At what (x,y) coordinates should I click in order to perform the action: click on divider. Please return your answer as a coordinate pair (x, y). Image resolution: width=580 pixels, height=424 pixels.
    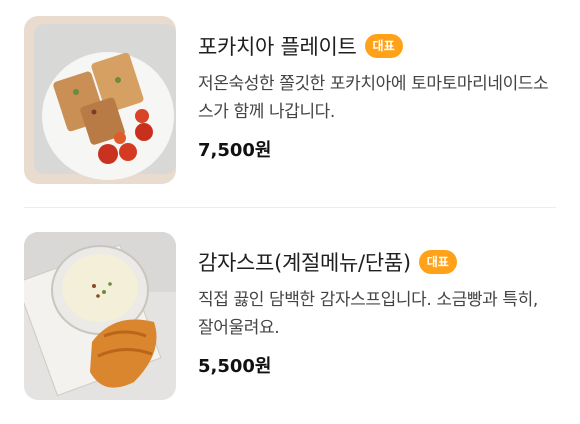
    Looking at the image, I should click on (290, 207).